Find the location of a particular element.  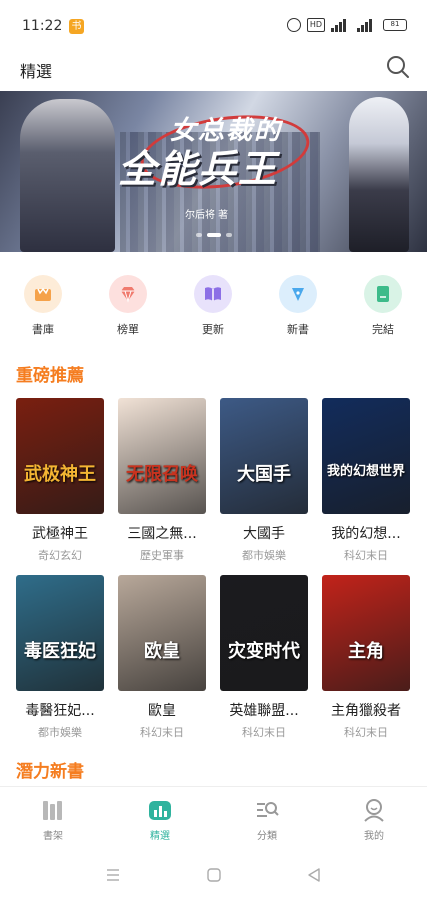

status-indicators: HD 81 is located at coordinates (346, 25).